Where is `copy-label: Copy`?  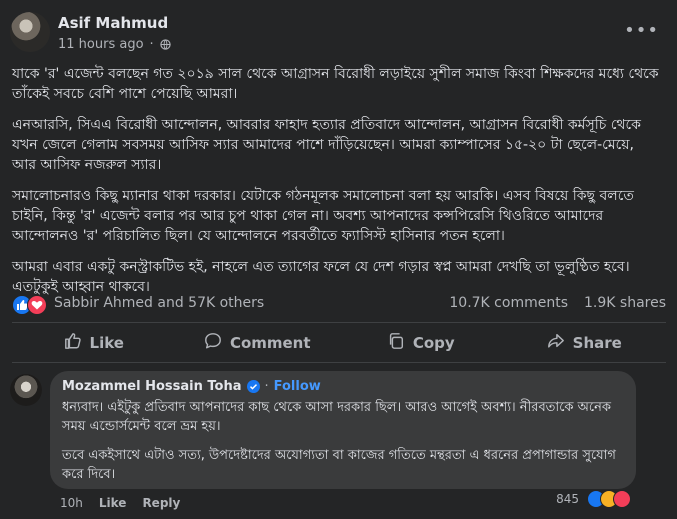 copy-label: Copy is located at coordinates (433, 343).